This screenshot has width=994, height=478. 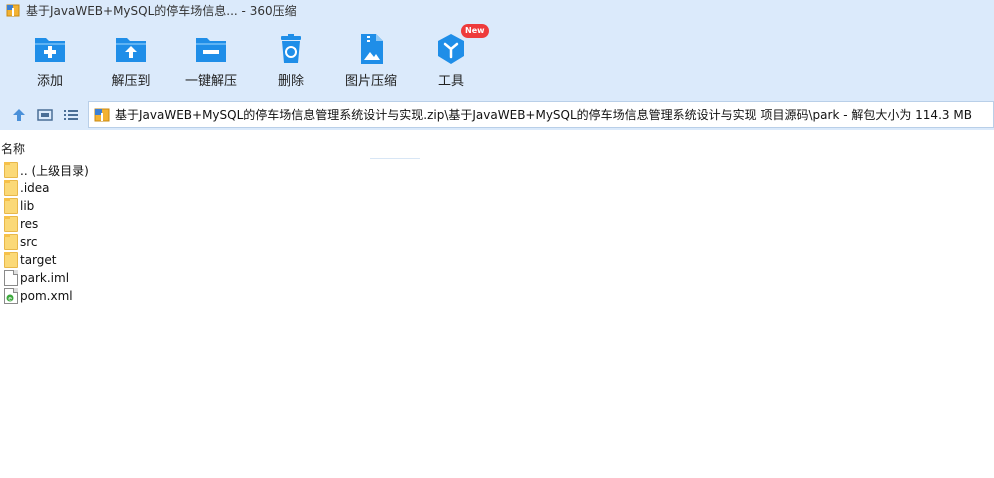 What do you see at coordinates (210, 81) in the screenshot?
I see `one-click-extract-label: 一键解压` at bounding box center [210, 81].